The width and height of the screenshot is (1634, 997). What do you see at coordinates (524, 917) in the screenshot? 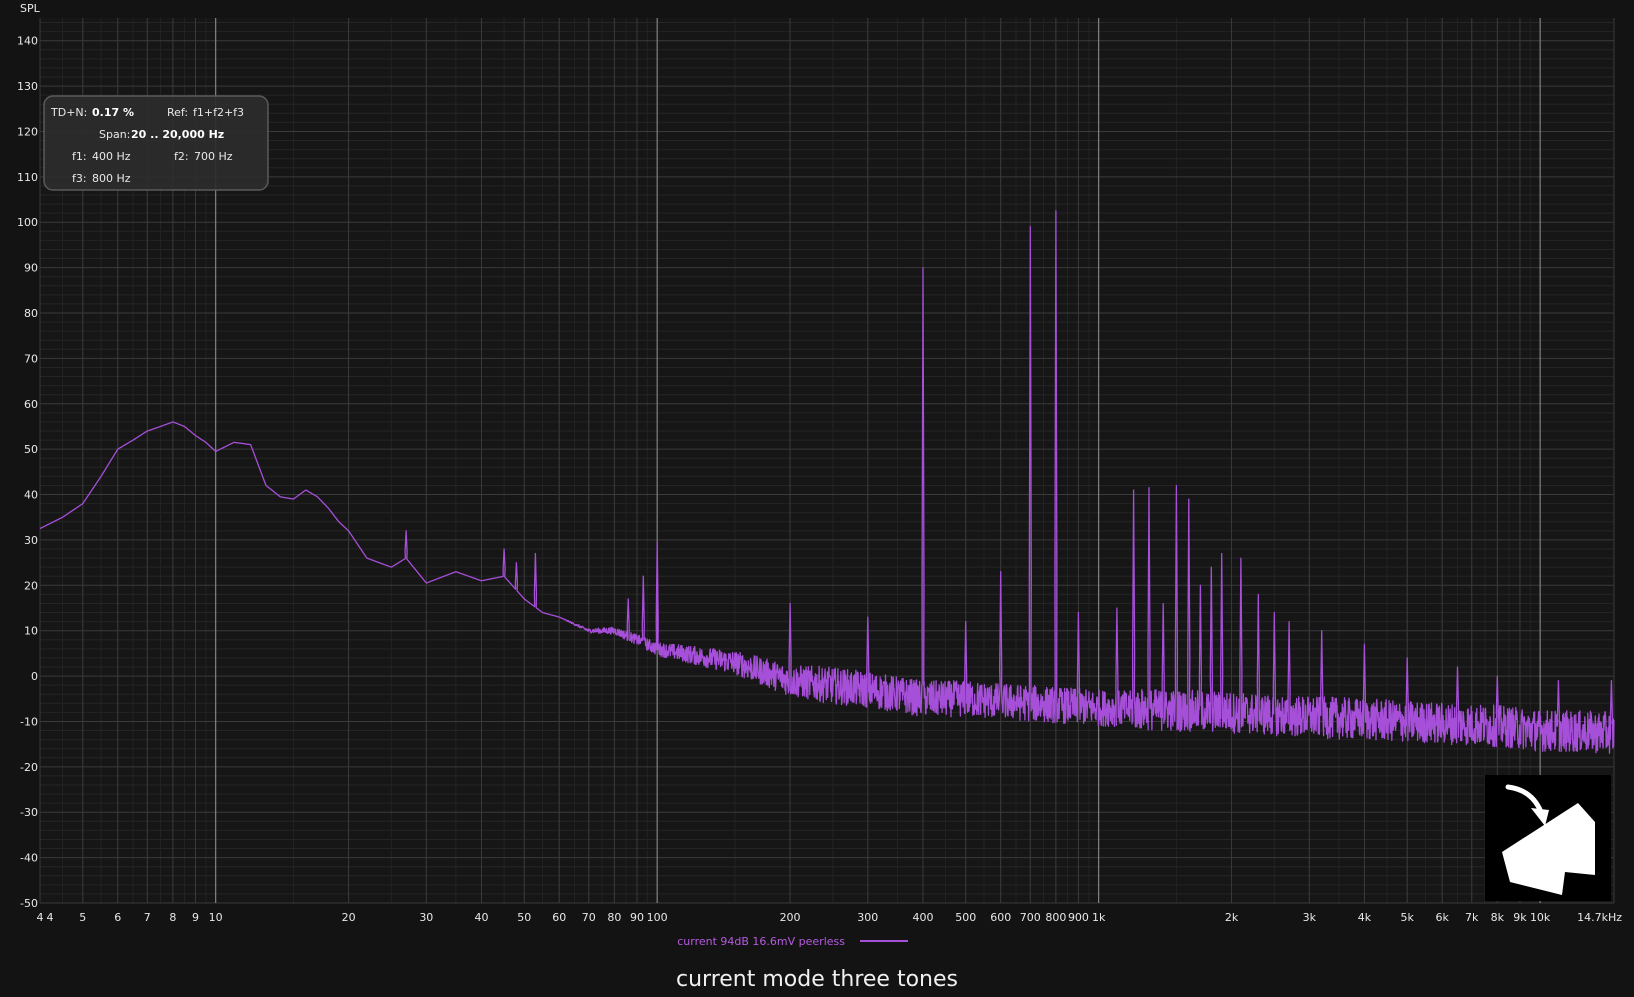
I see `x-tick-label: 50` at bounding box center [524, 917].